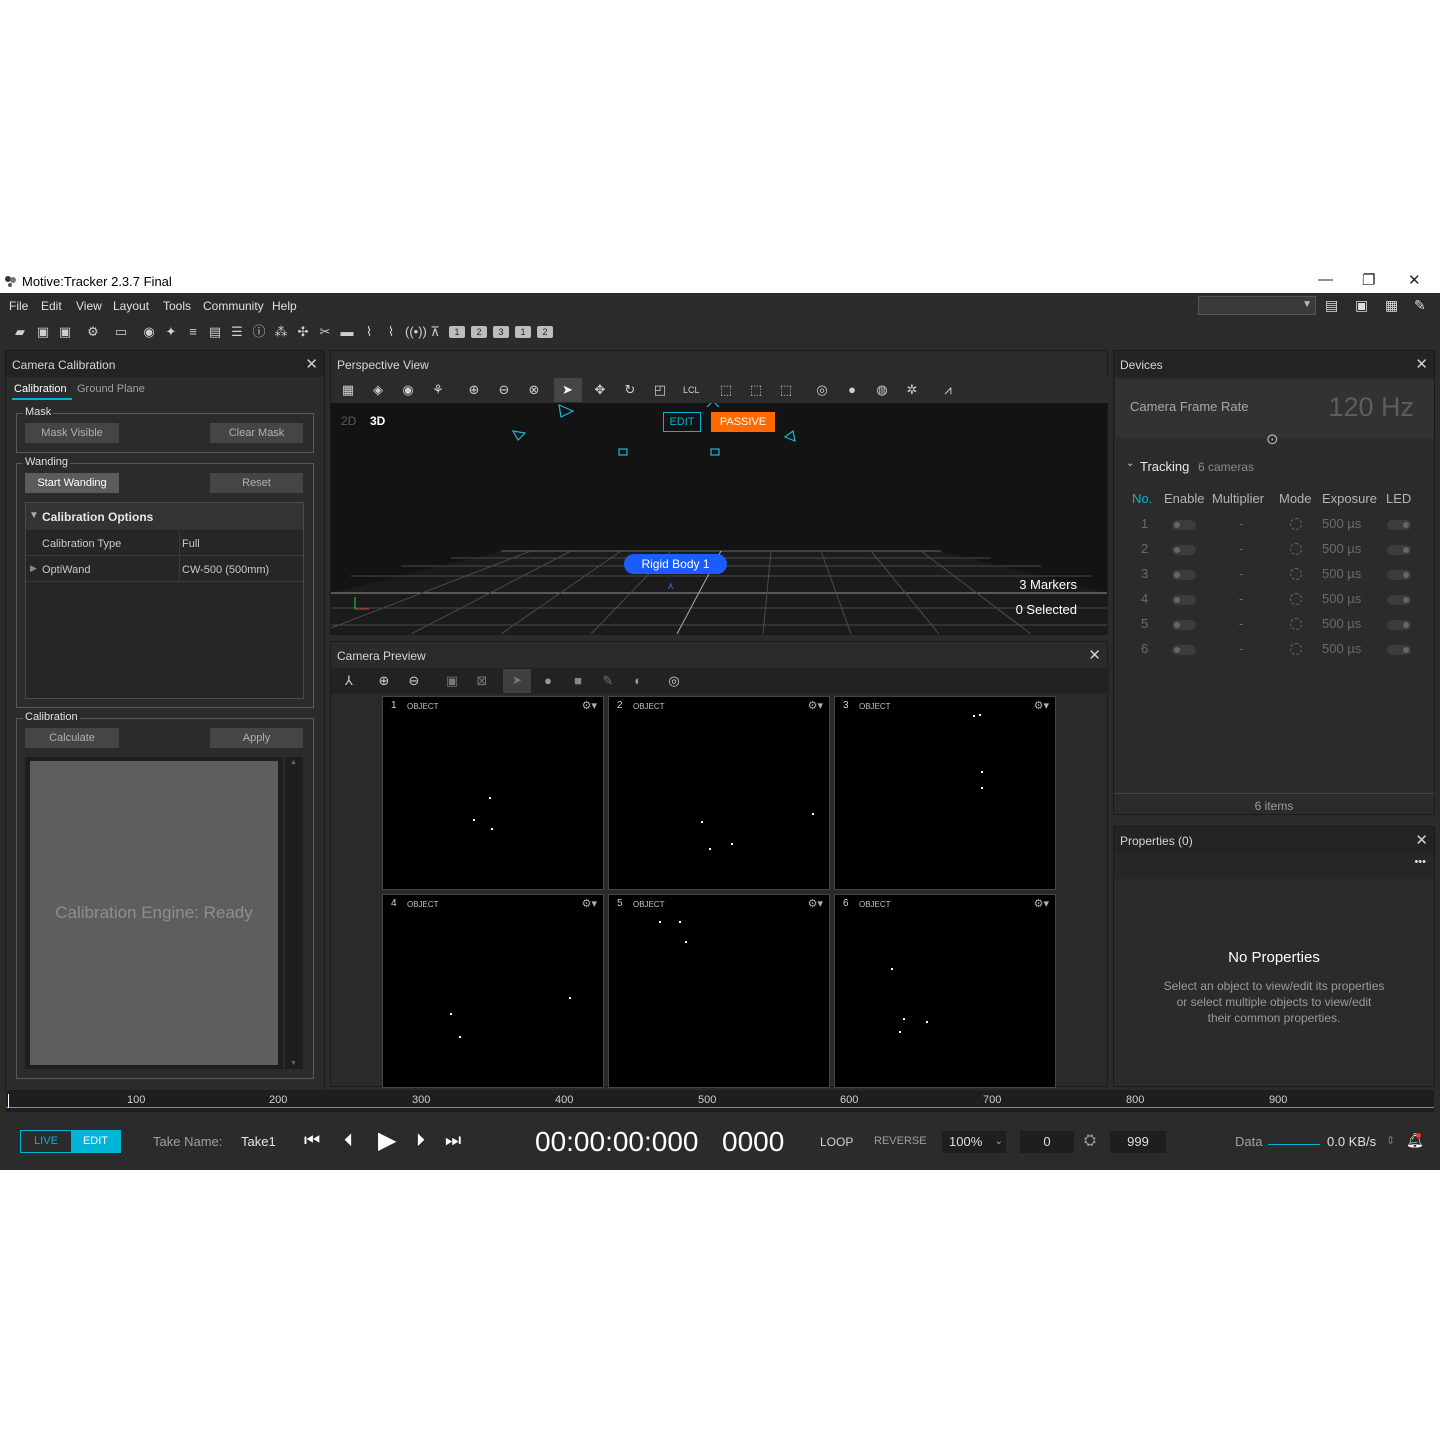  Describe the element at coordinates (1415, 1140) in the screenshot. I see `notification-bell-icon: 🔔︎` at that location.